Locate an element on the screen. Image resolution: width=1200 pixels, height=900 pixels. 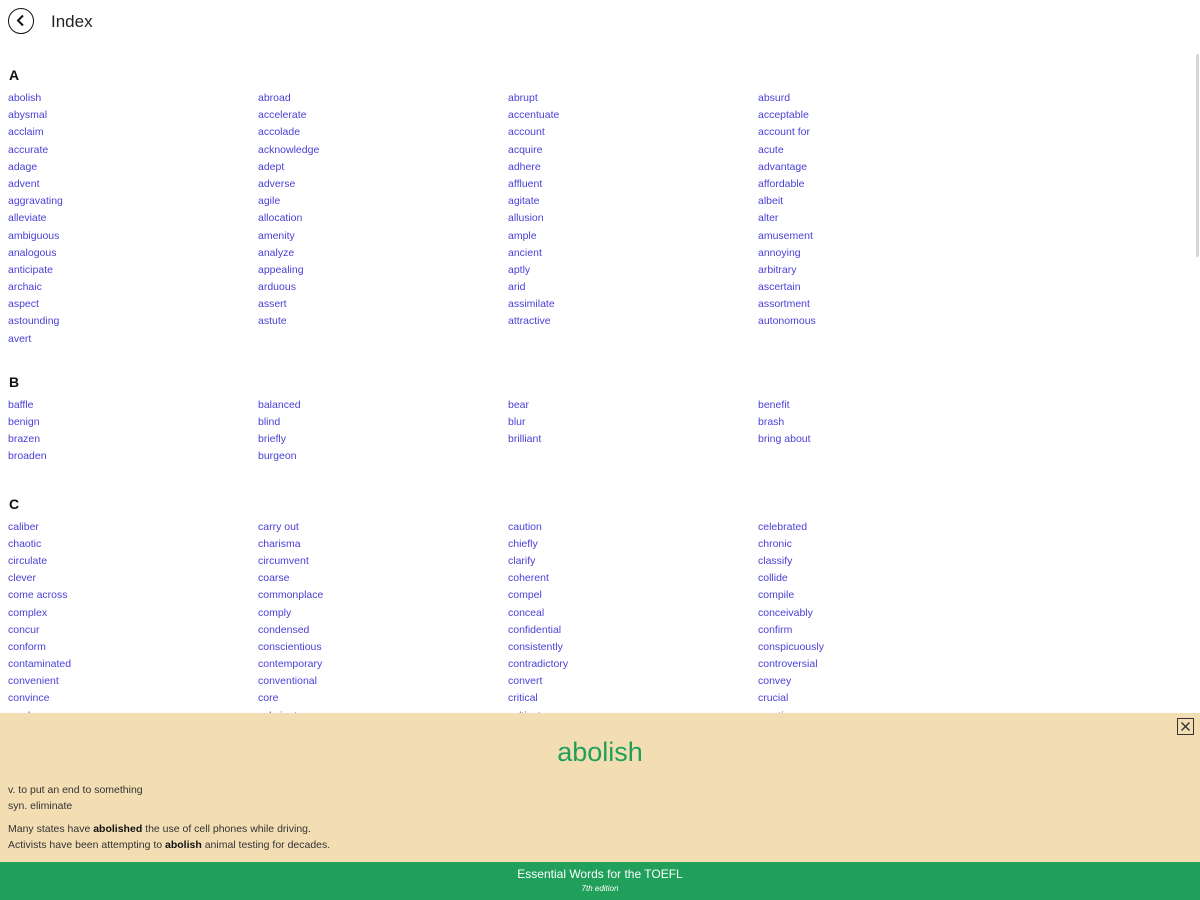
word-link: accelerate is located at coordinates (383, 115).